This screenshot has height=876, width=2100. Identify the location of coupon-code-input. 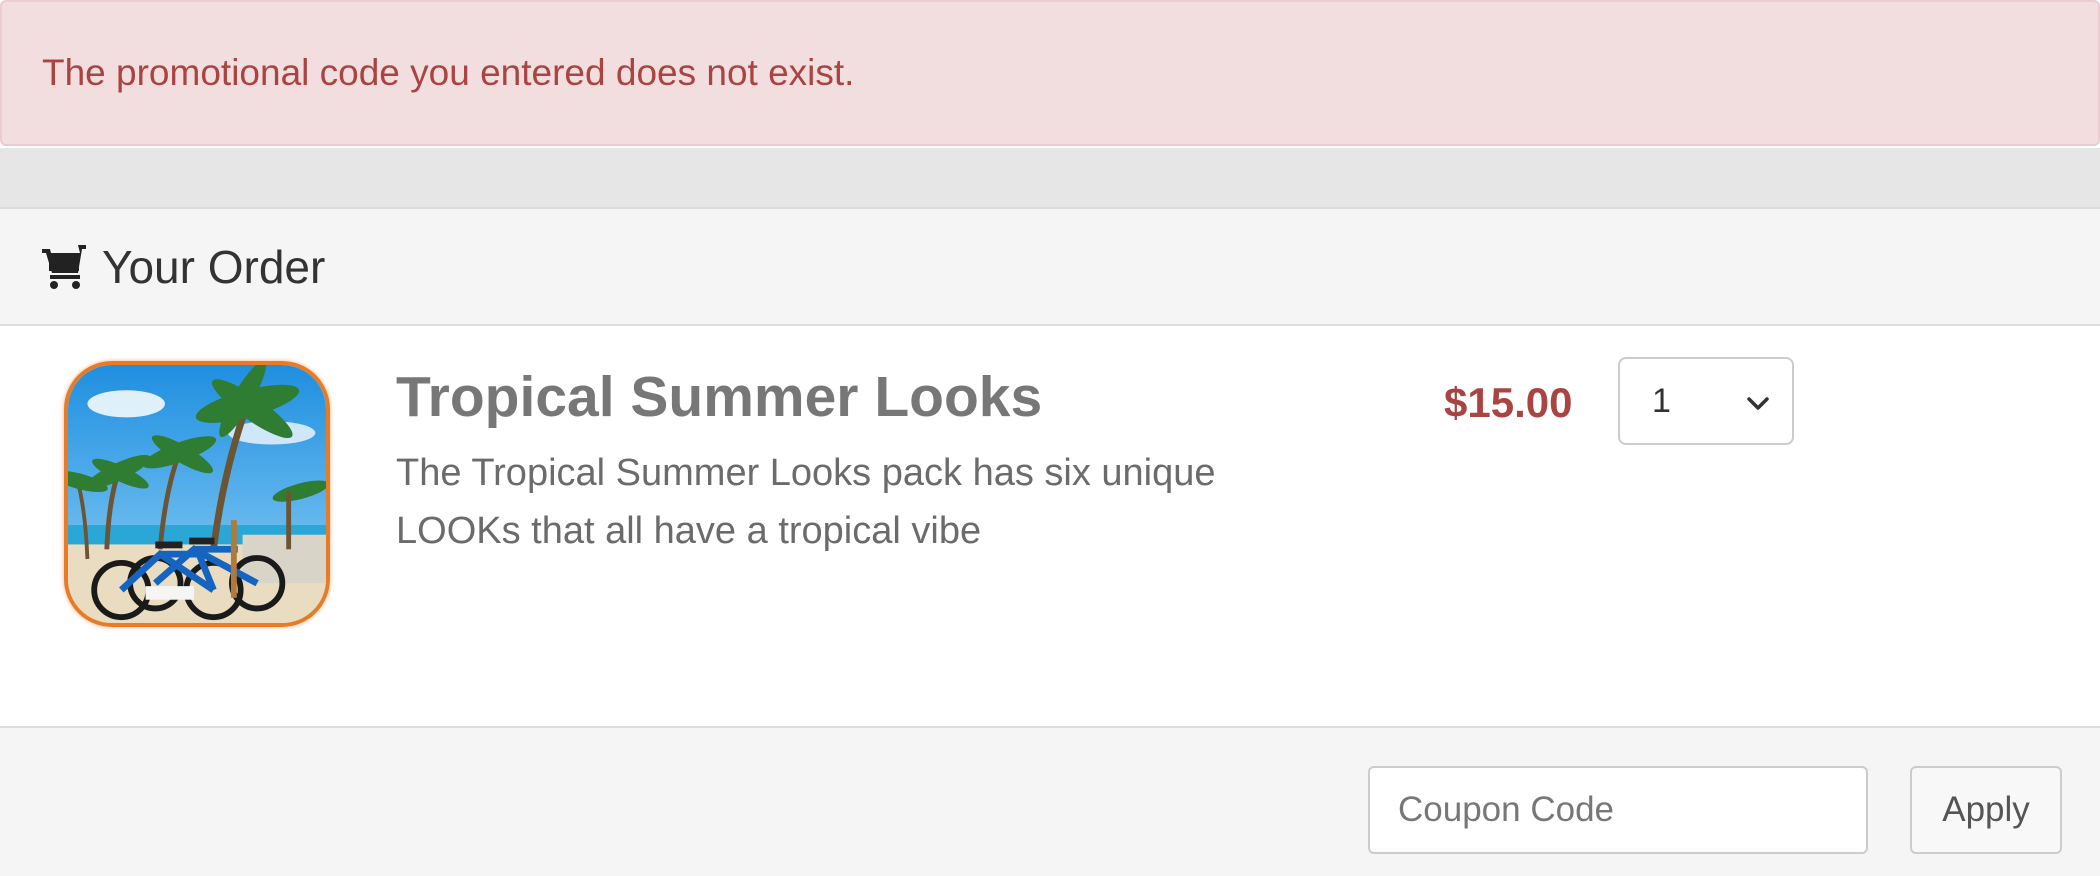
(1618, 810).